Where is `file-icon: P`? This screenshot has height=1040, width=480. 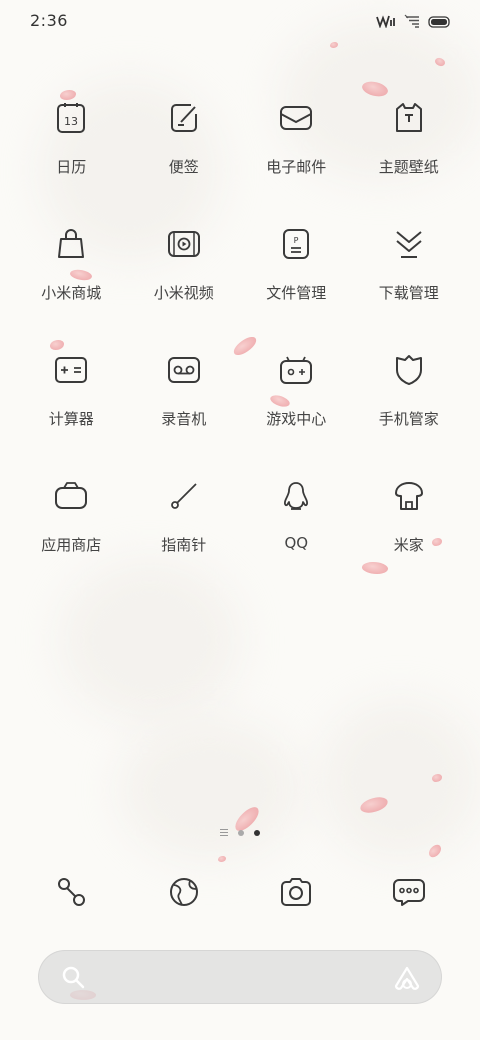 file-icon: P is located at coordinates (296, 244).